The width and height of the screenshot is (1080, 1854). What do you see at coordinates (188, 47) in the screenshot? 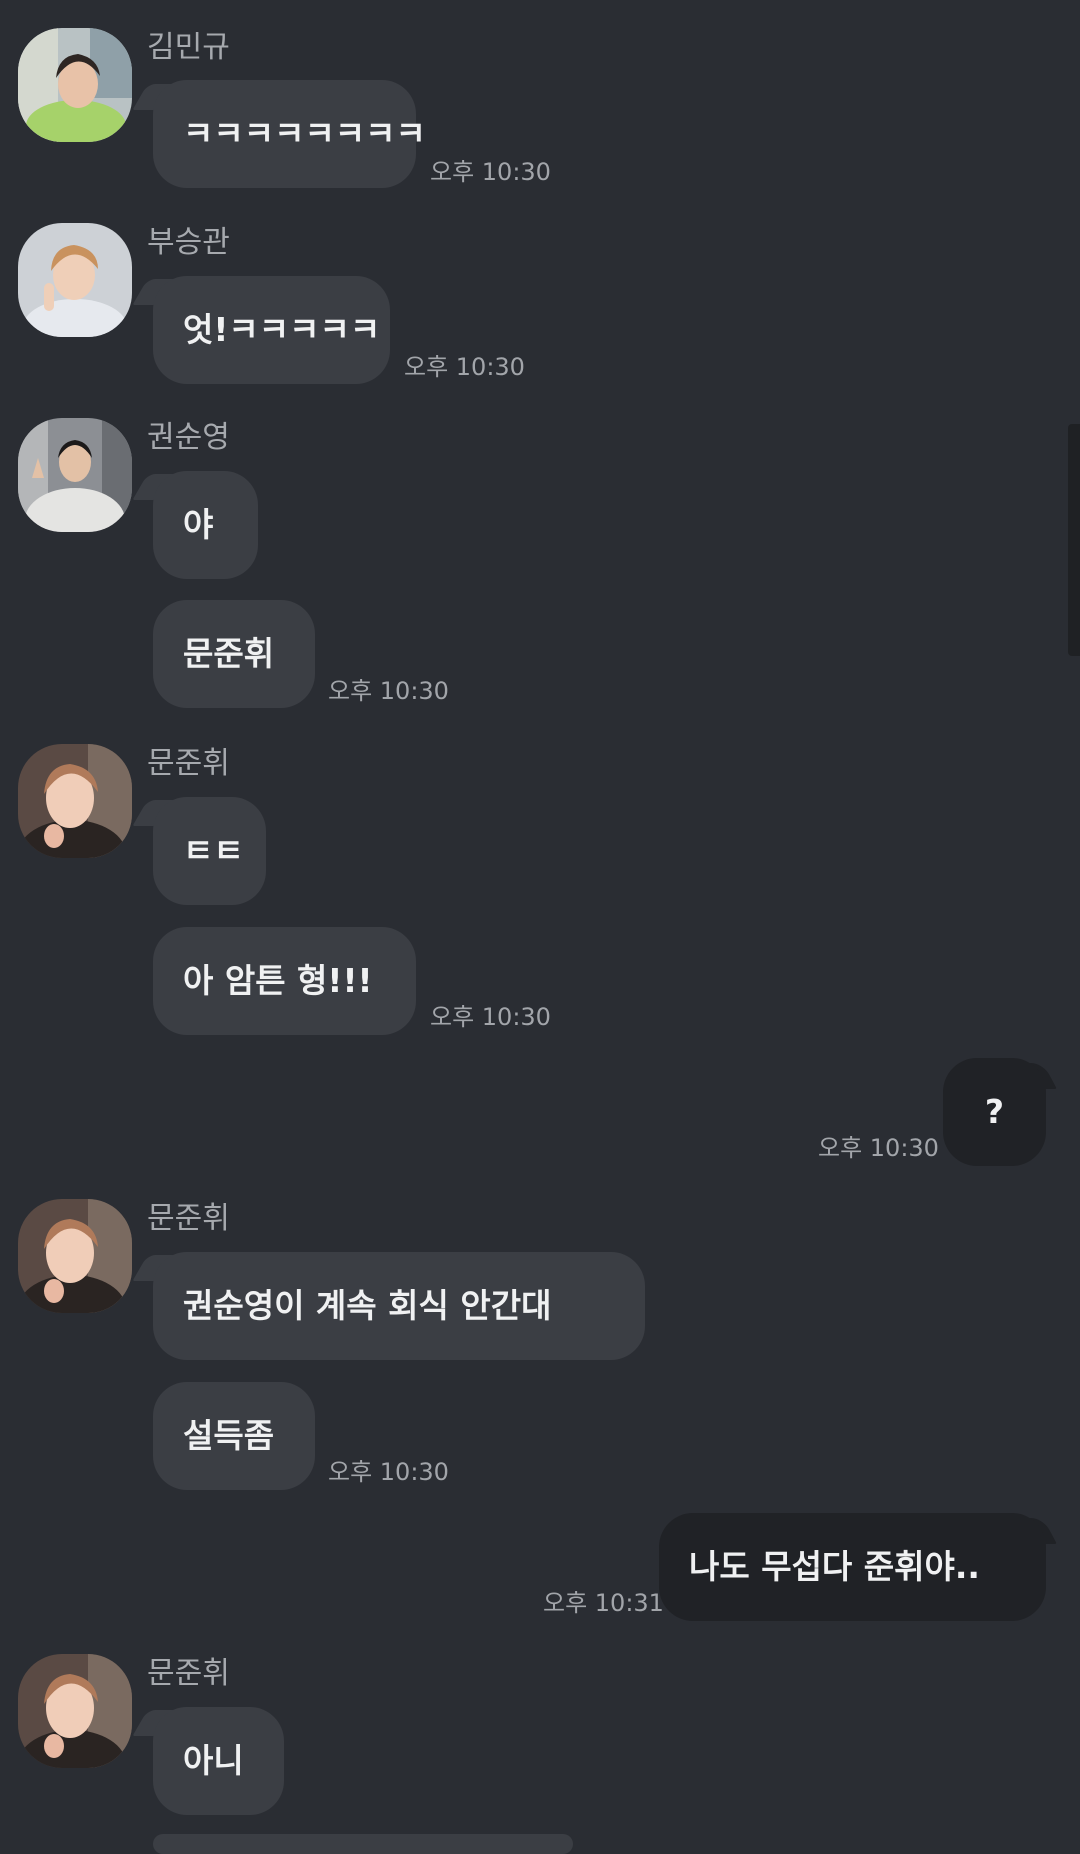
I see `sender-name: 김민규` at bounding box center [188, 47].